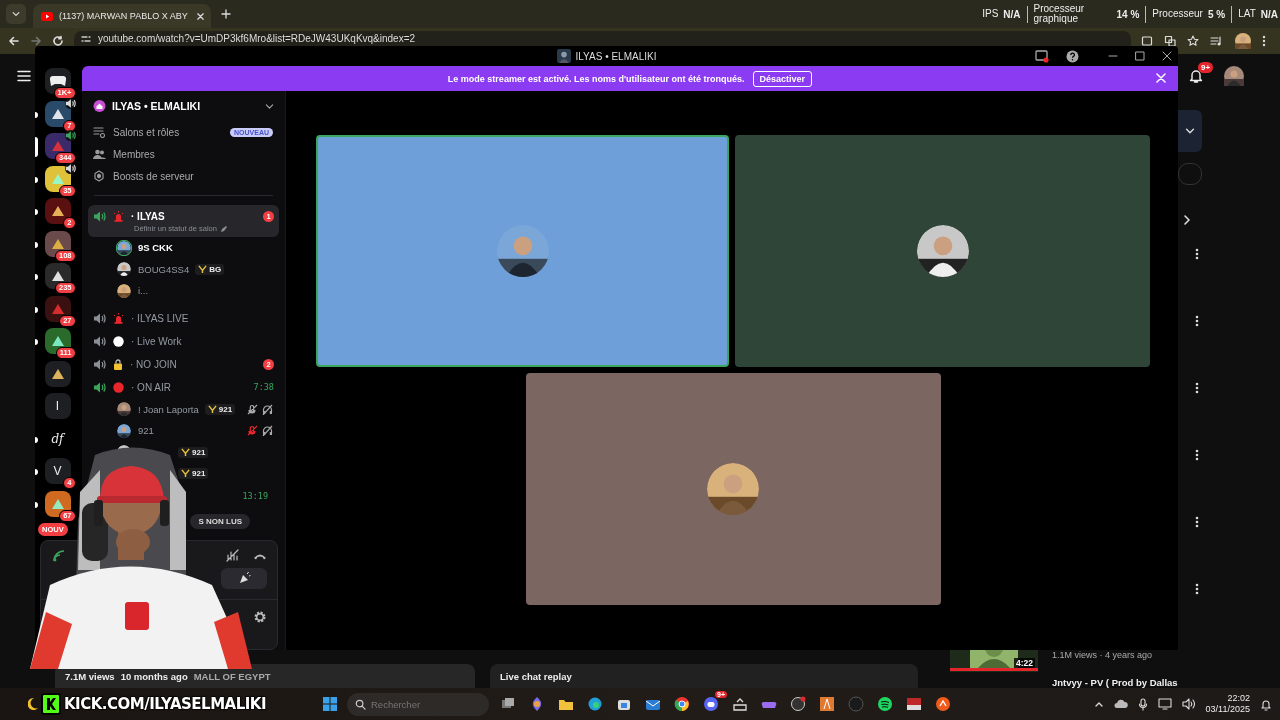 This screenshot has height=720, width=1280. Describe the element at coordinates (147, 132) in the screenshot. I see `menu-label: Salons et rôles` at that location.